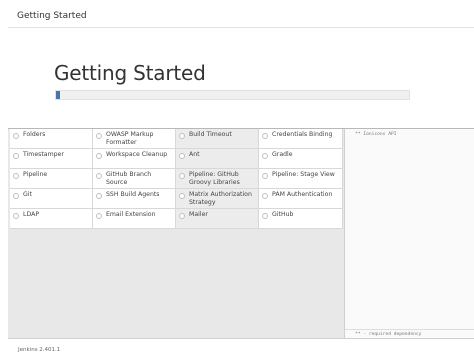  I want to click on plugin-item: Gradle, so click(301, 159).